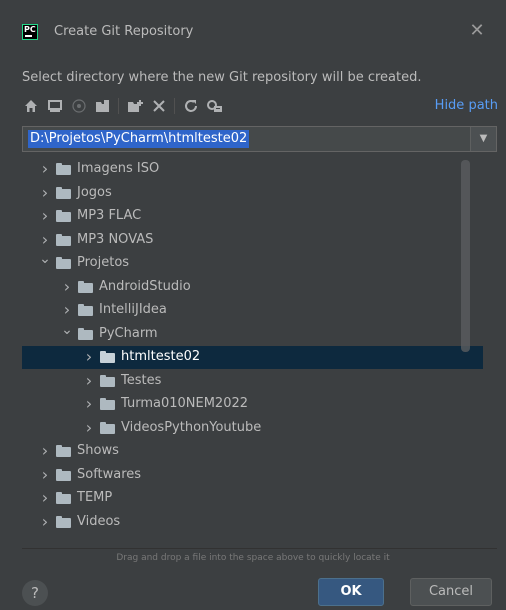  Describe the element at coordinates (465, 256) in the screenshot. I see `tree-scrollbar-thumb` at that location.